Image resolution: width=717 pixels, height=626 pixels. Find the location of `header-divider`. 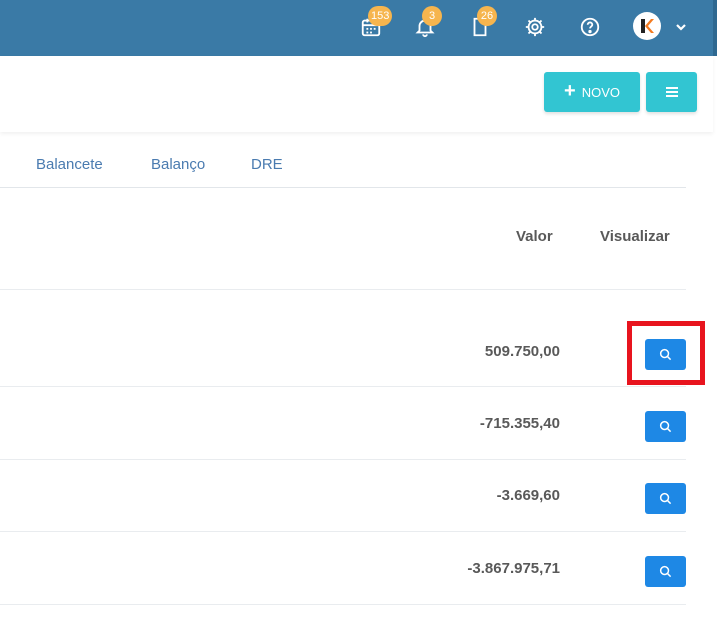

header-divider is located at coordinates (343, 289).